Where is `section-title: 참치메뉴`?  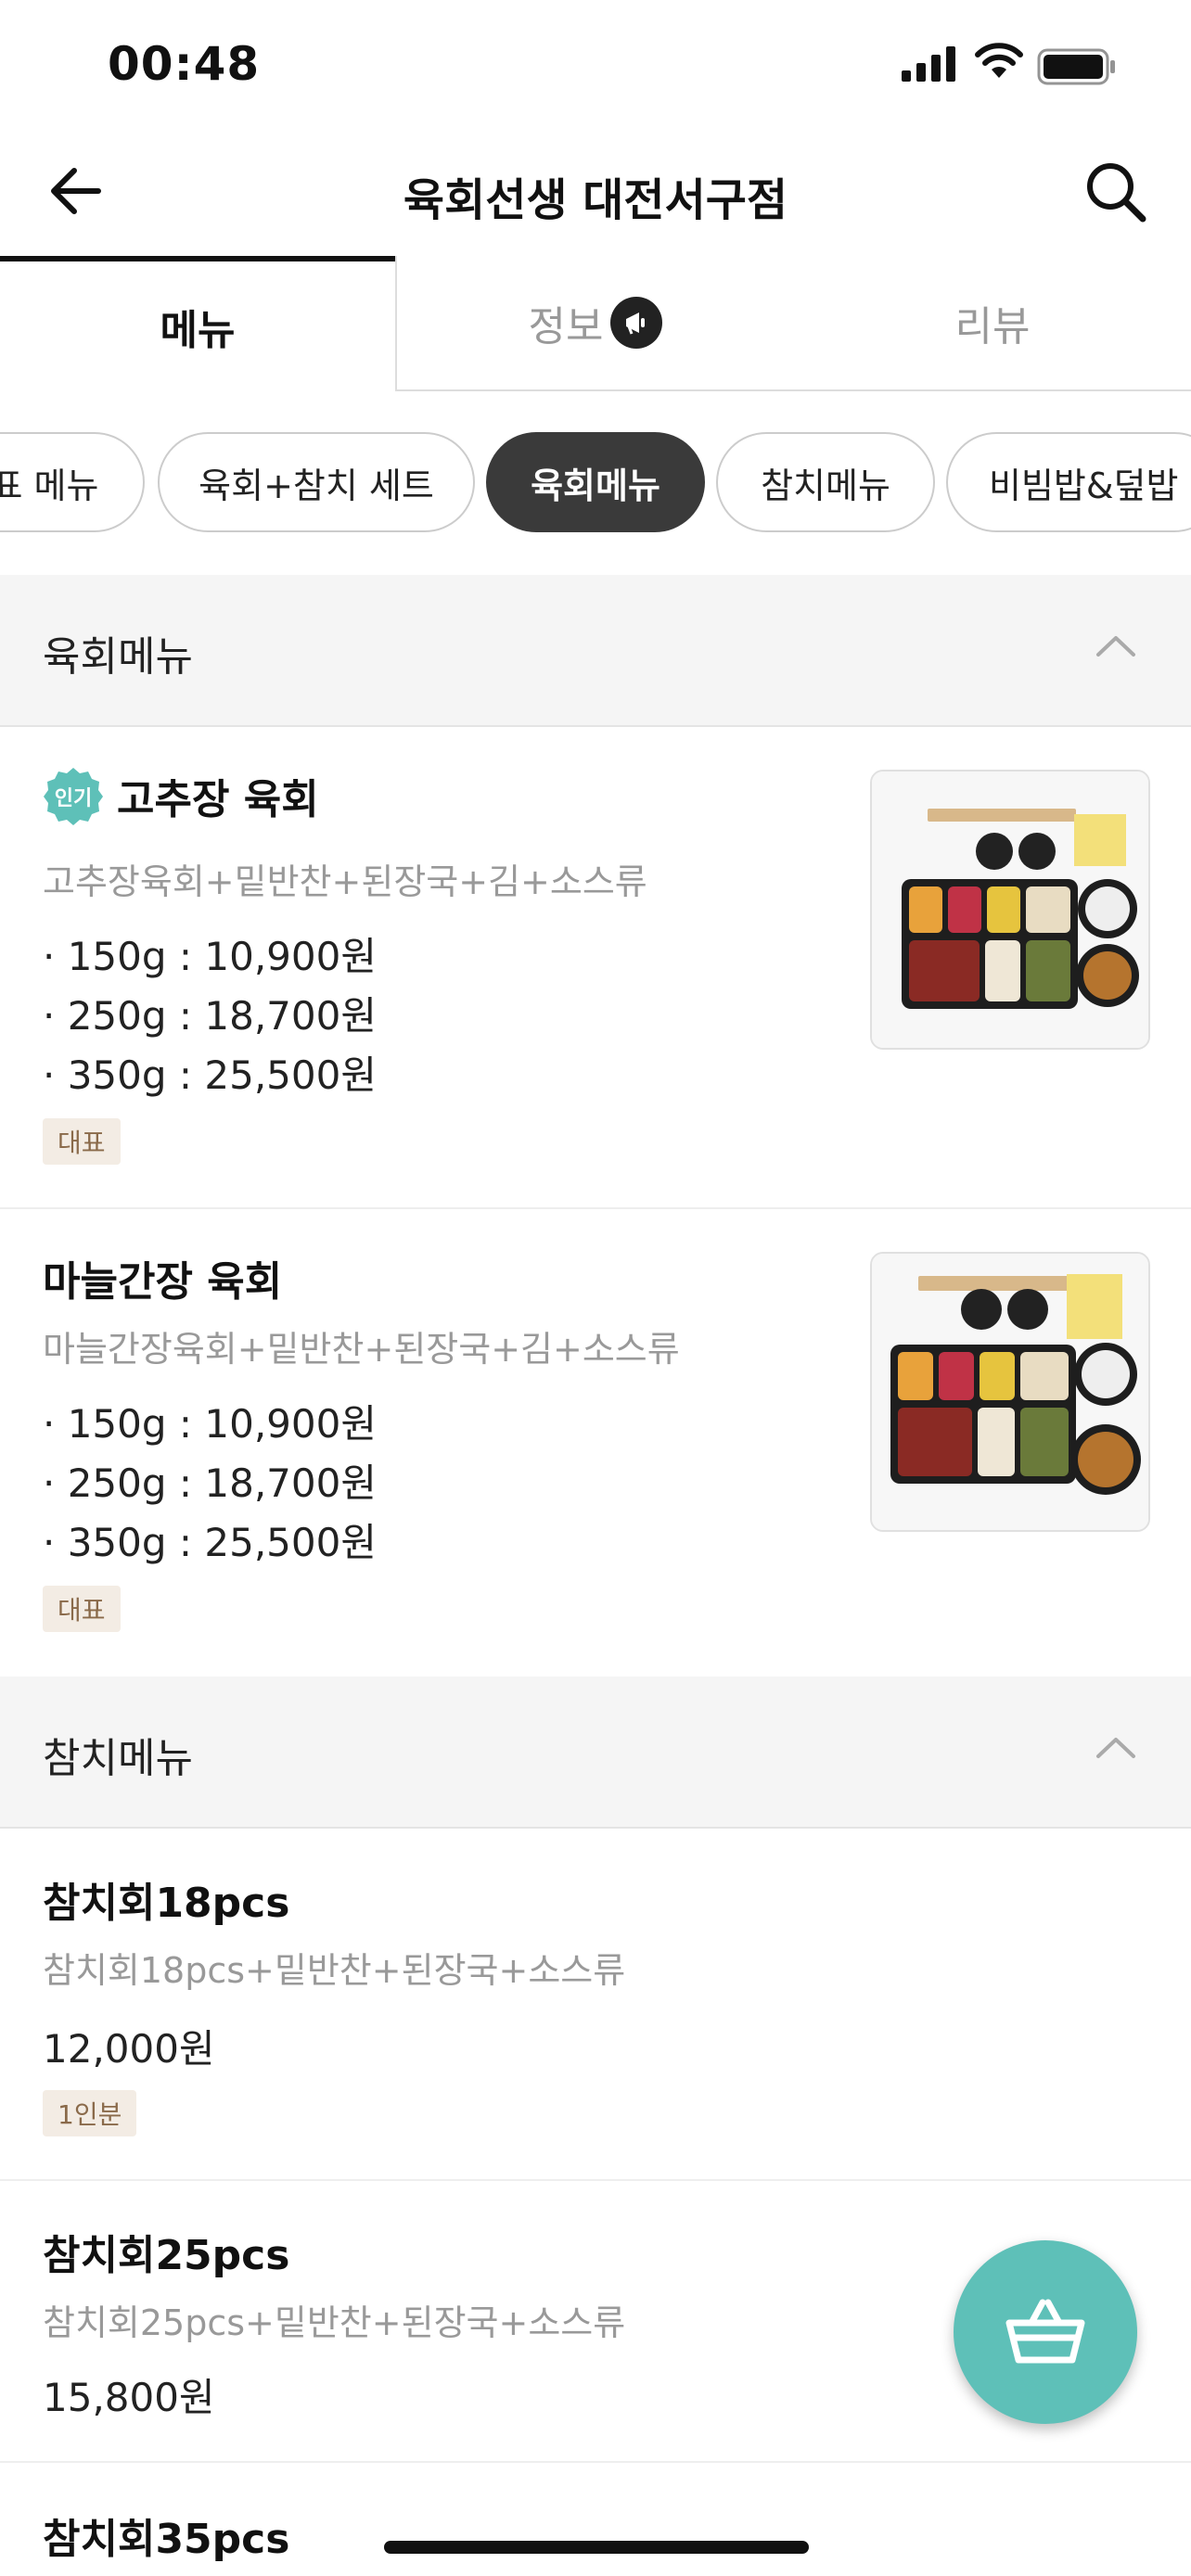 section-title: 참치메뉴 is located at coordinates (118, 1759).